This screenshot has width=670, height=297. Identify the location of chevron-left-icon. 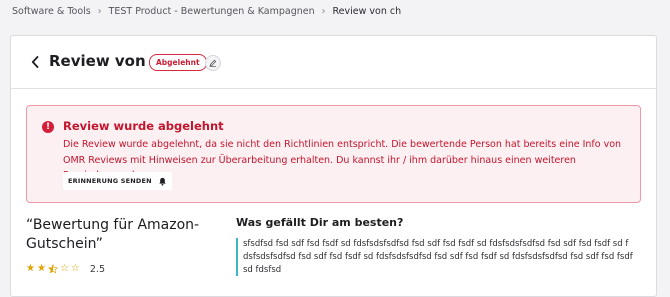
(35, 62).